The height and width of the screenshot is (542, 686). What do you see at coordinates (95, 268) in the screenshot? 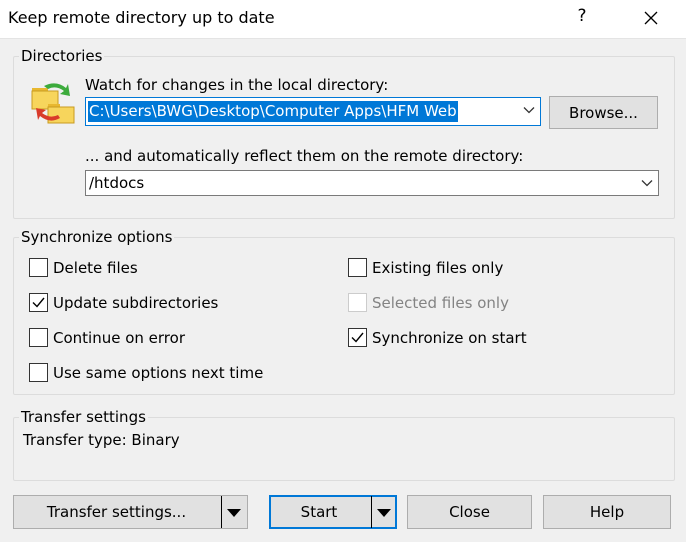
I see `delete-files-label: Delete files` at bounding box center [95, 268].